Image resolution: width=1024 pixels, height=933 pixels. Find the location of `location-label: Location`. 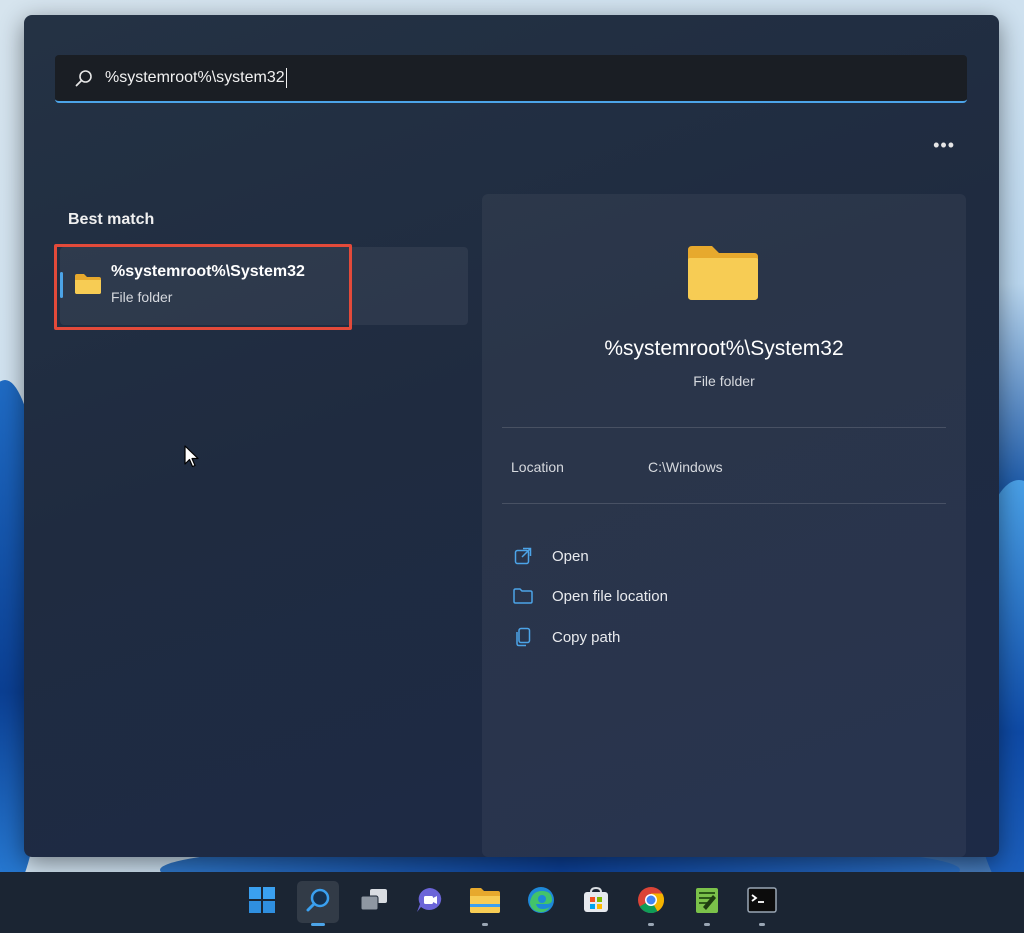

location-label: Location is located at coordinates (537, 467).